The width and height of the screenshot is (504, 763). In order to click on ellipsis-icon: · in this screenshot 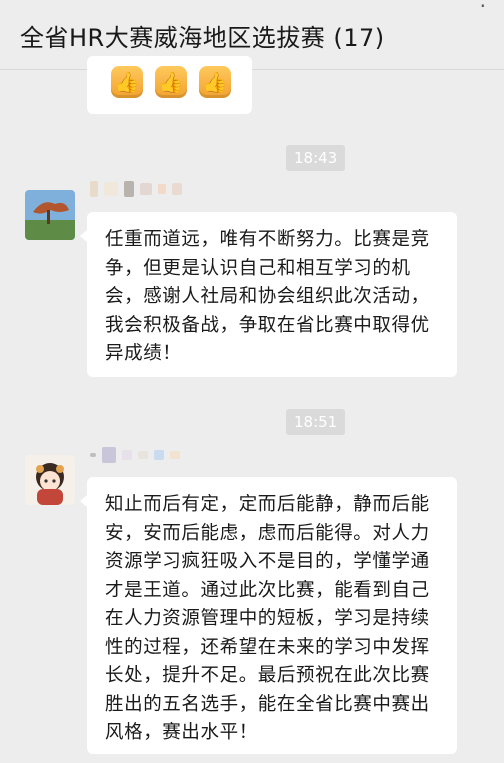, I will do `click(483, 9)`.